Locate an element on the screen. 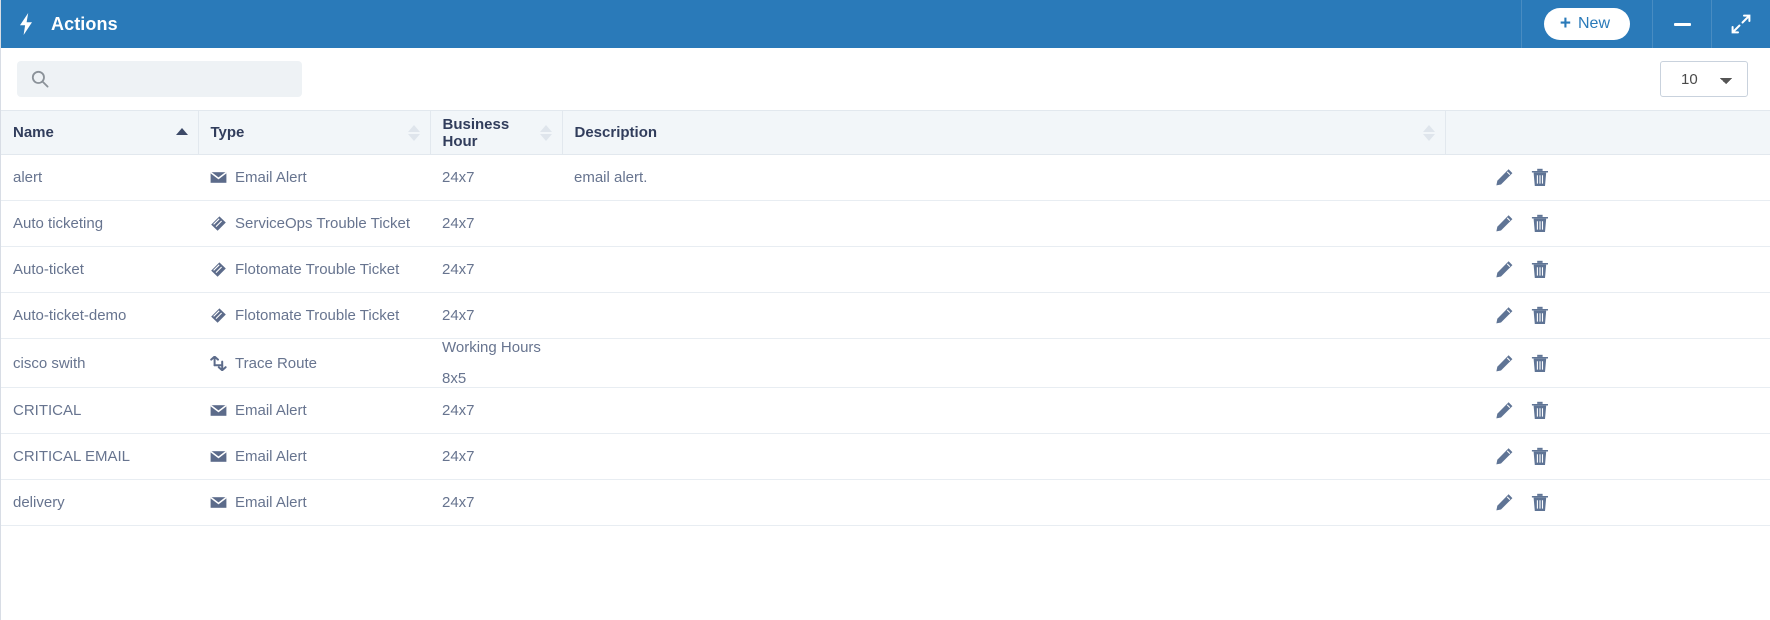  type-label: Flotomate Trouble Ticket is located at coordinates (317, 315).